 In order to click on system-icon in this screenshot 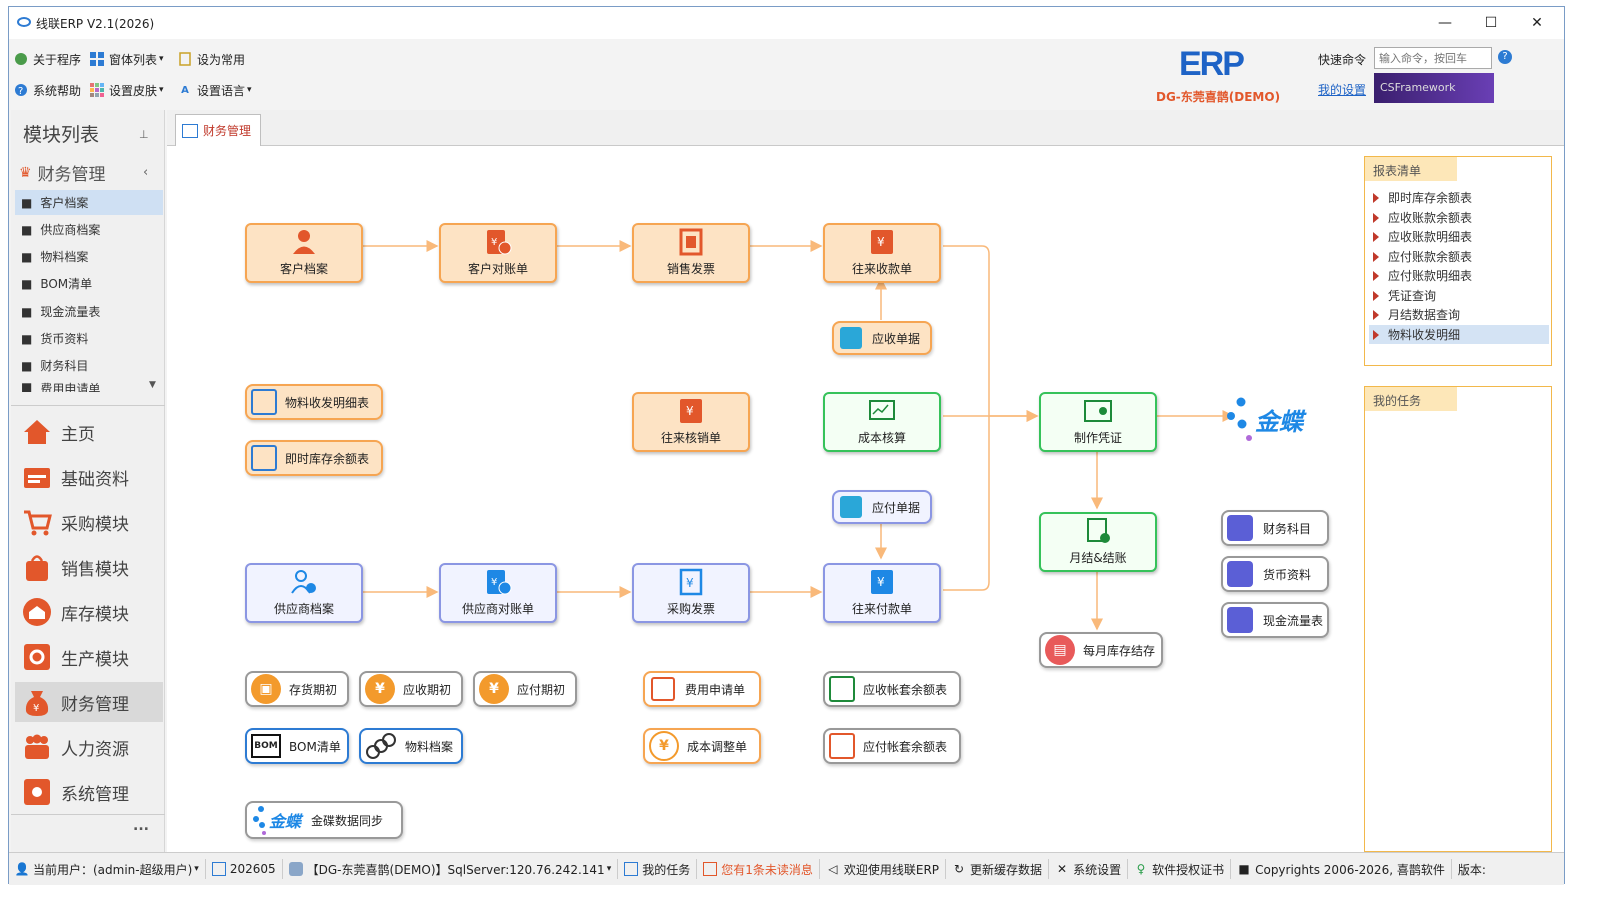, I will do `click(37, 792)`.